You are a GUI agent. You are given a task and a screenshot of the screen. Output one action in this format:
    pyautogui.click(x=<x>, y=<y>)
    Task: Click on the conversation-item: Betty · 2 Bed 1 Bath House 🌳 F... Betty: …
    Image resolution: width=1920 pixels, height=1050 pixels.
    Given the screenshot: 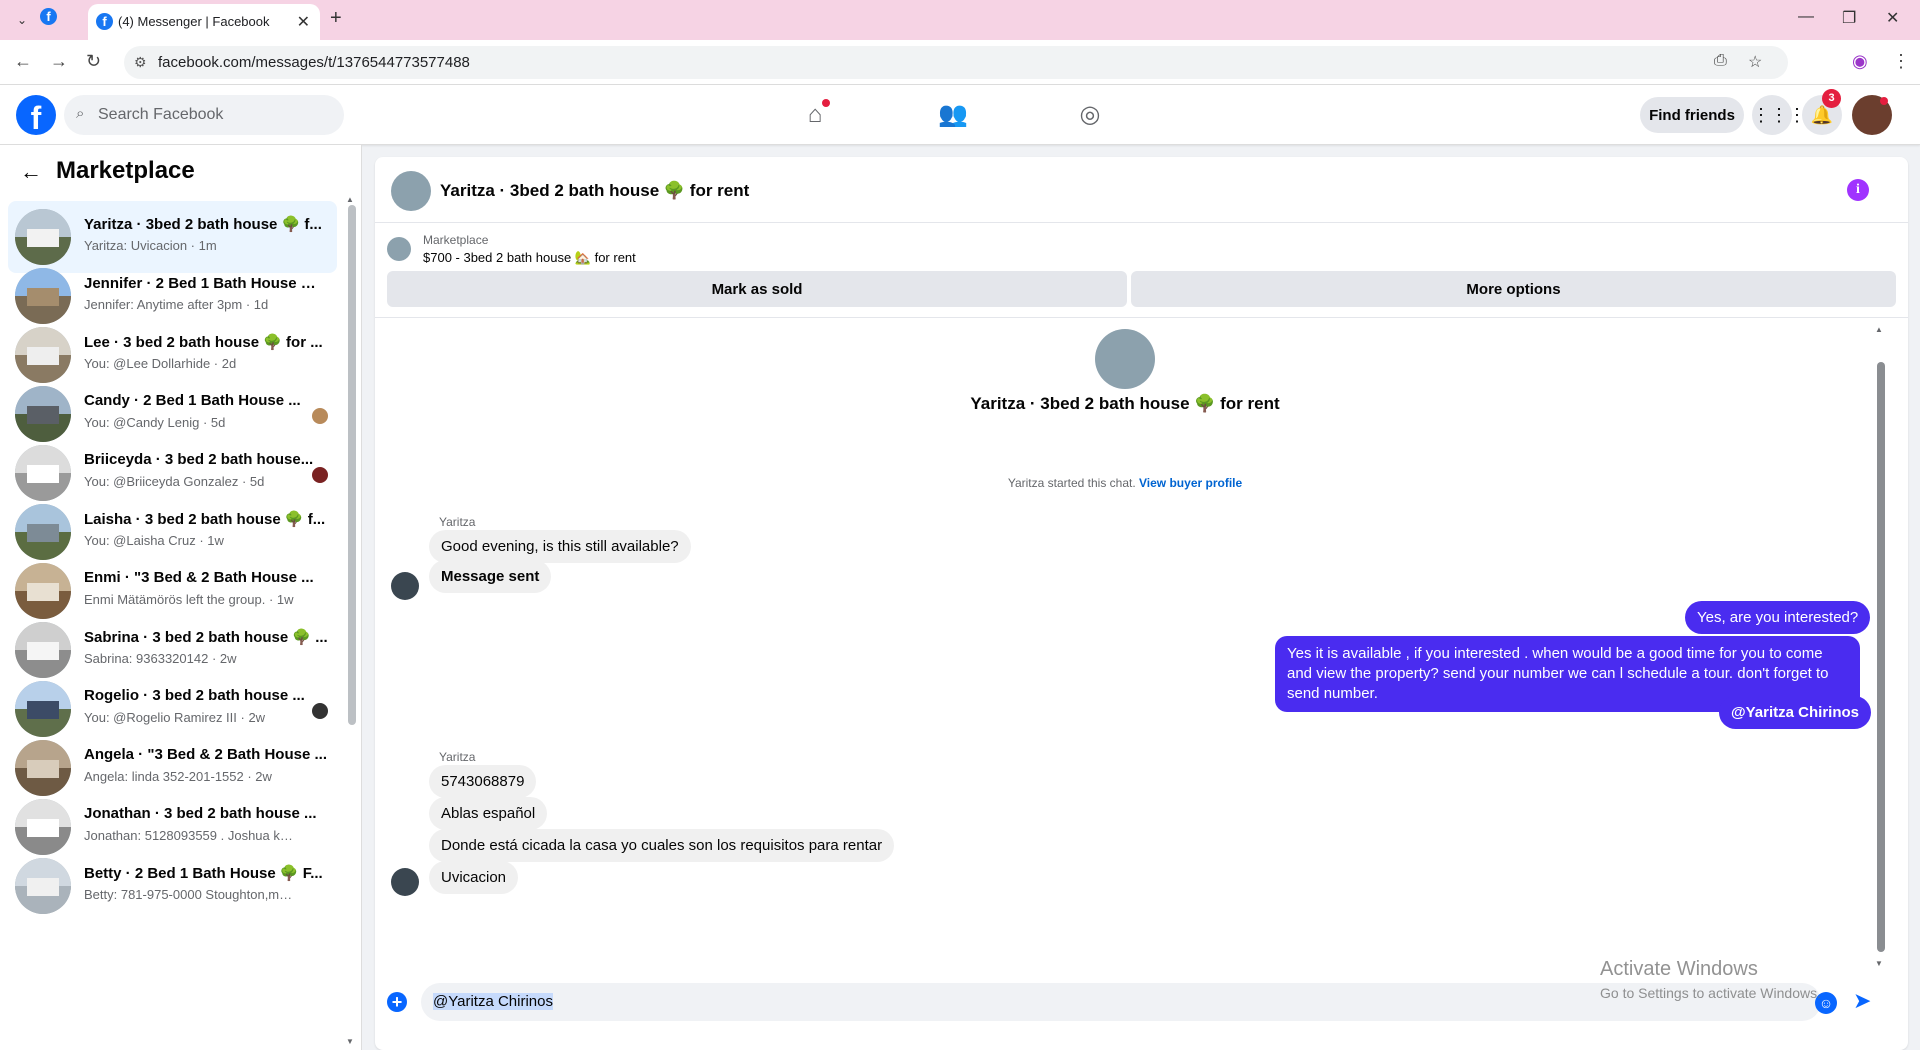 What is the action you would take?
    pyautogui.click(x=172, y=886)
    